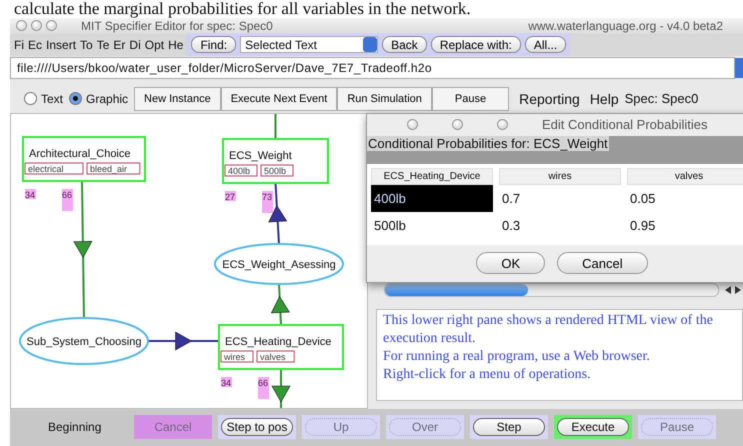 This screenshot has height=446, width=743. I want to click on find-dropdown: Selected Text, so click(309, 45).